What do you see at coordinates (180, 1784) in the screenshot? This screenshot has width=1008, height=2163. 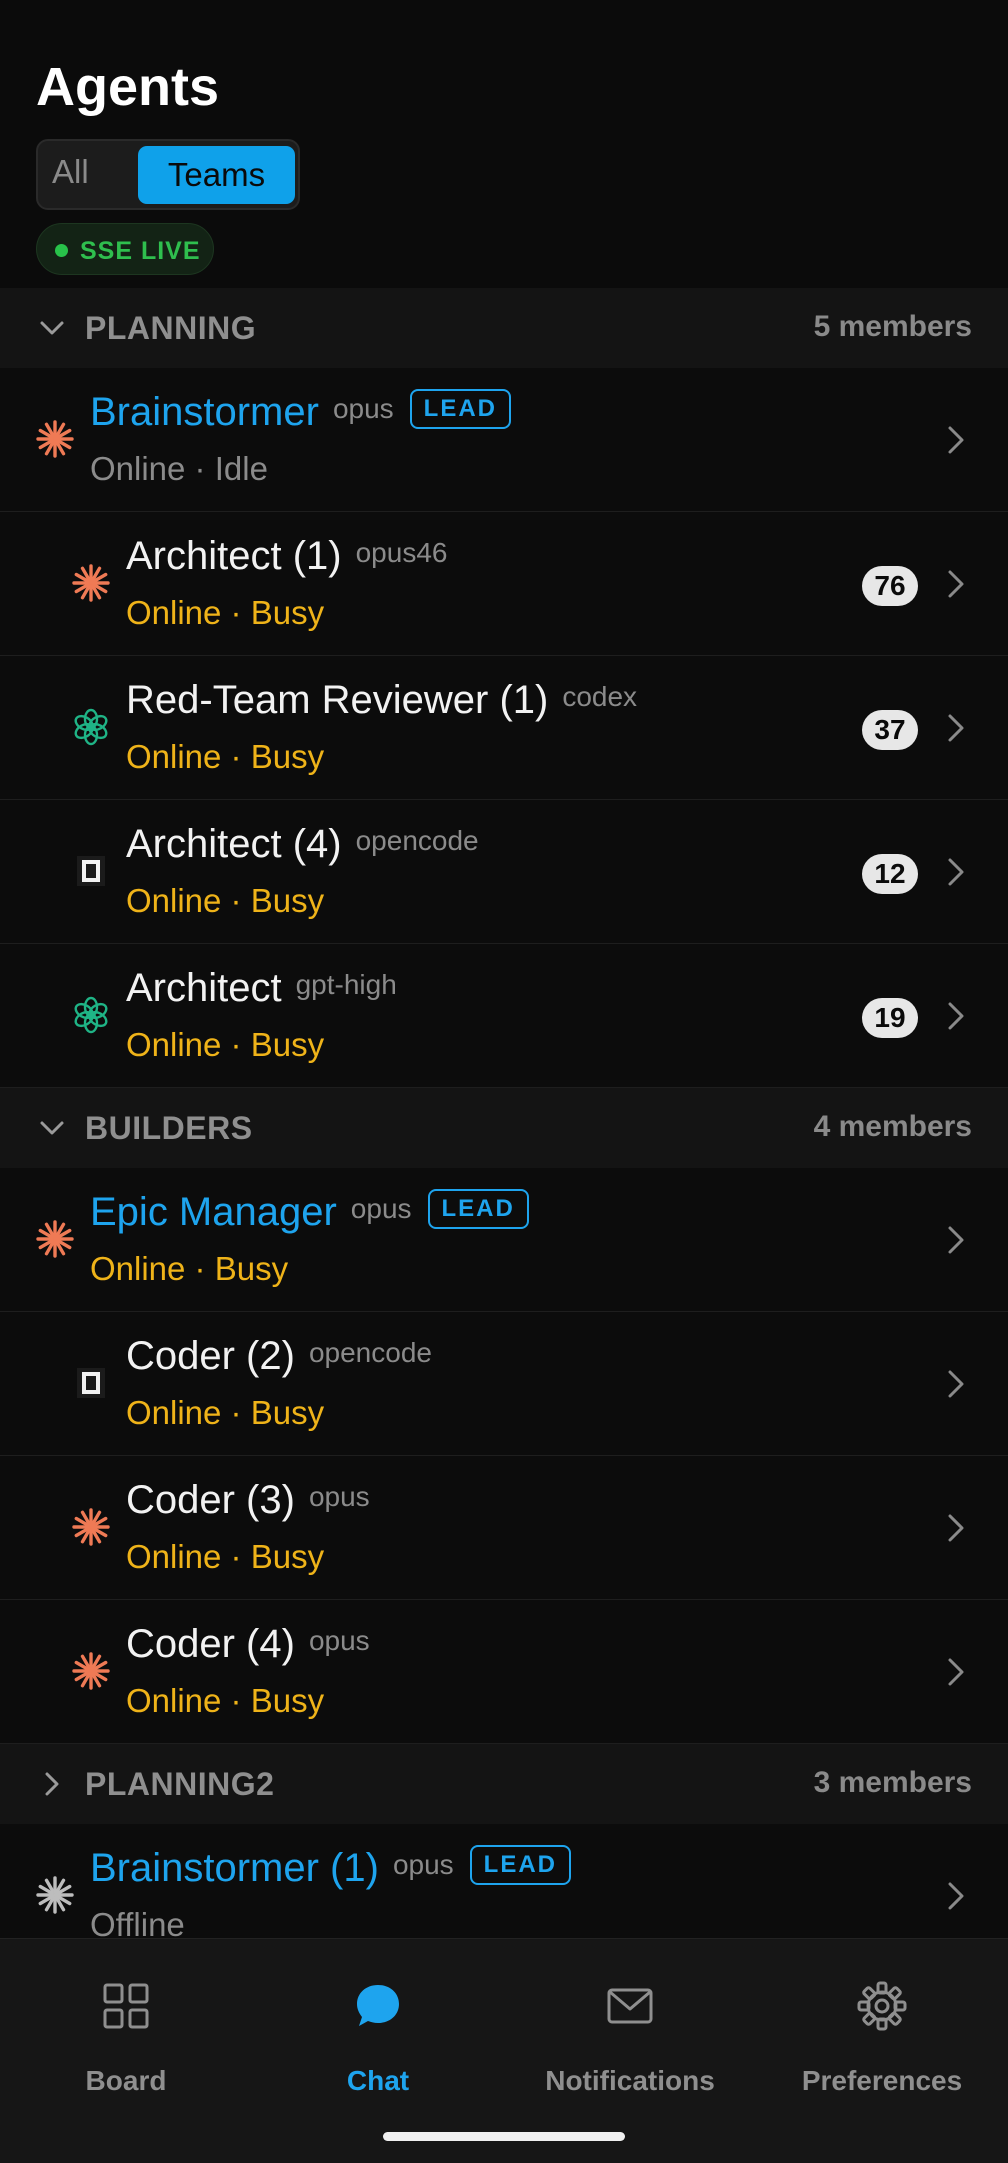 I see `group-name: PLANNING2` at bounding box center [180, 1784].